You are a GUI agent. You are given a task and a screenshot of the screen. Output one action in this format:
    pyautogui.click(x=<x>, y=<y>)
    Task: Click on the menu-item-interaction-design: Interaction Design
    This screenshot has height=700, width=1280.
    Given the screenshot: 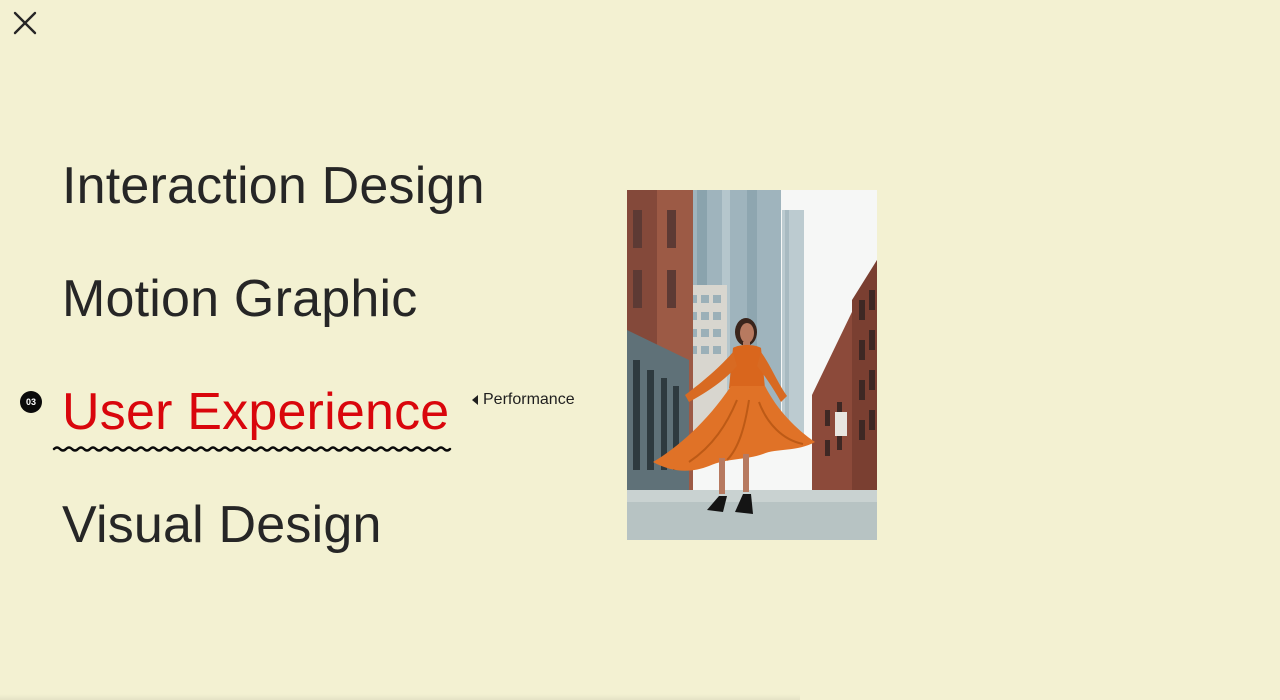 What is the action you would take?
    pyautogui.click(x=273, y=186)
    